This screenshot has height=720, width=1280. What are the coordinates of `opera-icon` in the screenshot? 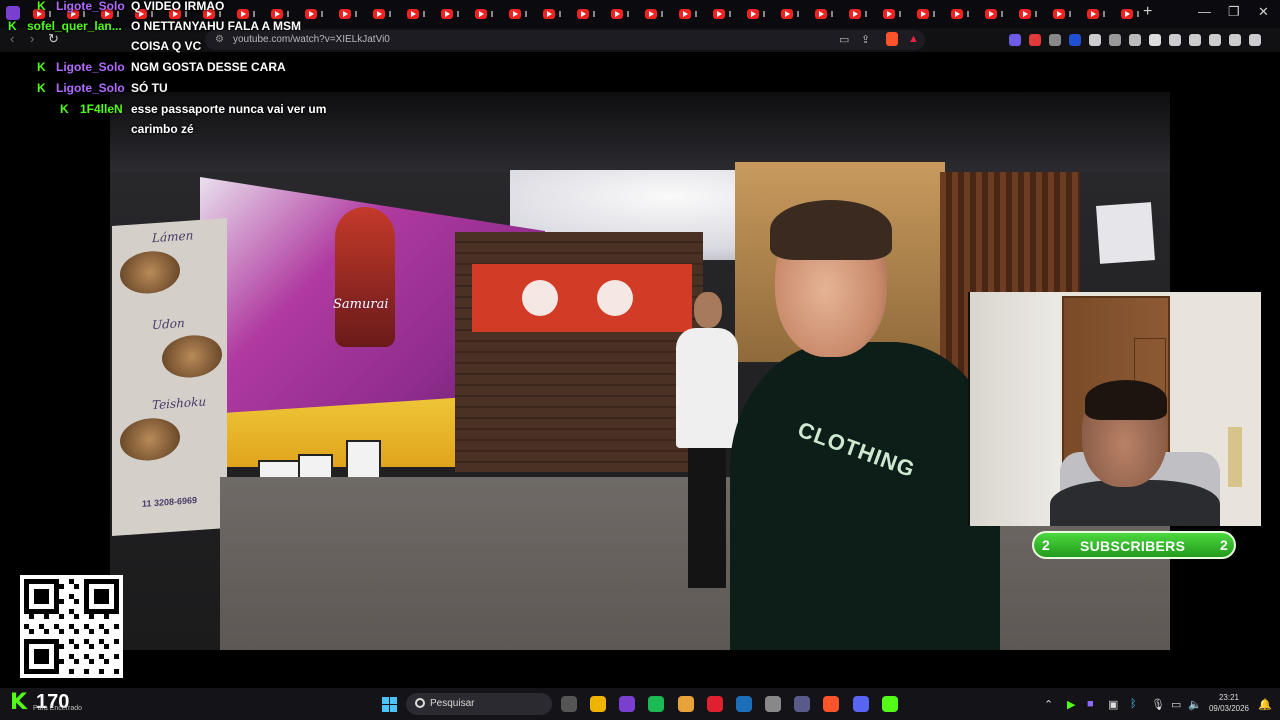 It's located at (715, 704).